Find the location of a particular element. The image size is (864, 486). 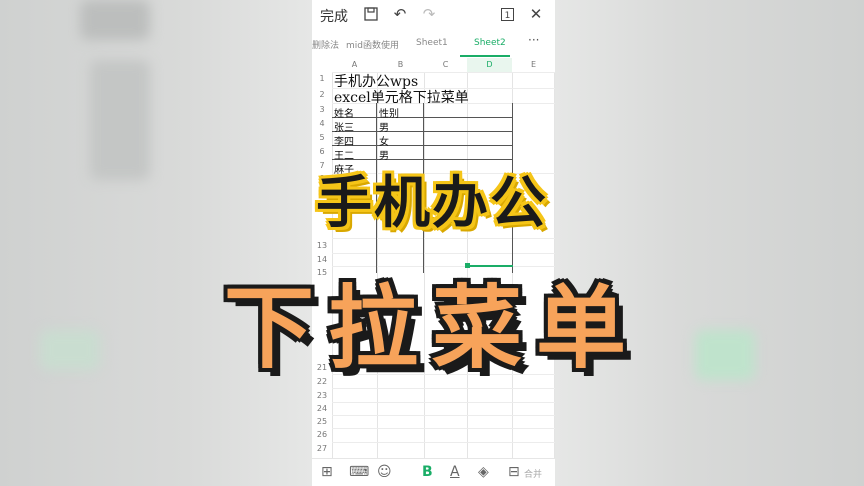

fill-color-icon: ◈ is located at coordinates (483, 472).